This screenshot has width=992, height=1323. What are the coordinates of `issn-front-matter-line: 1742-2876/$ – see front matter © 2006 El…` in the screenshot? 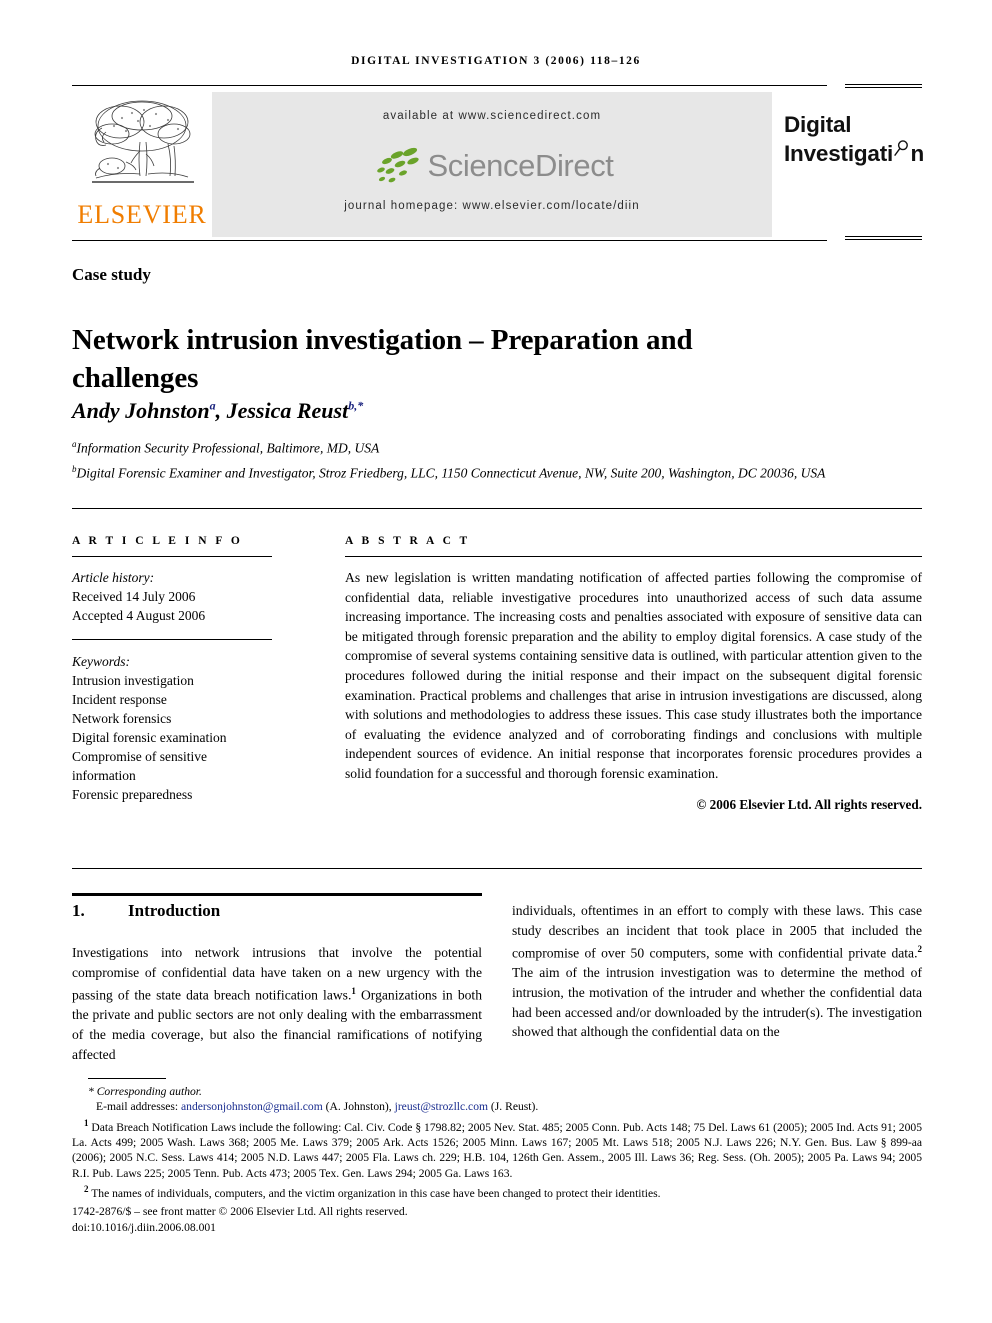 It's located at (240, 1211).